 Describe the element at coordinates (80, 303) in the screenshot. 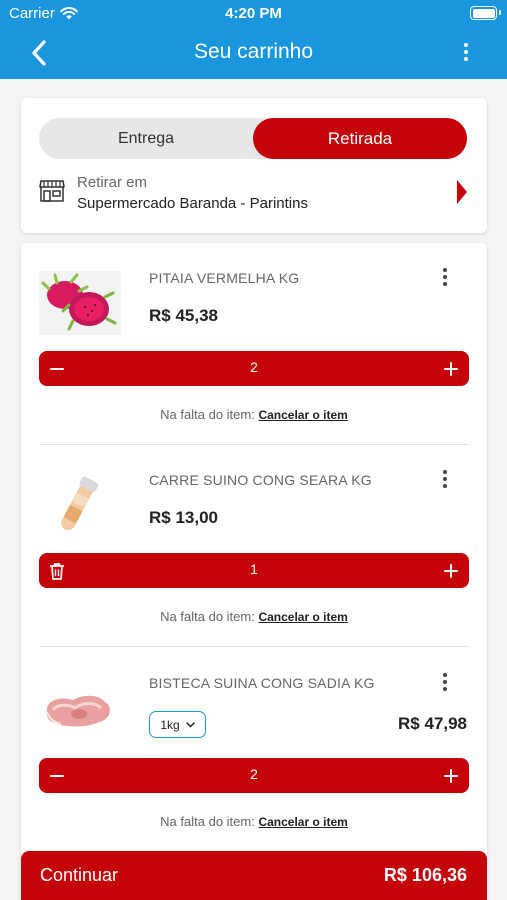

I see `pitaya-product-image` at that location.